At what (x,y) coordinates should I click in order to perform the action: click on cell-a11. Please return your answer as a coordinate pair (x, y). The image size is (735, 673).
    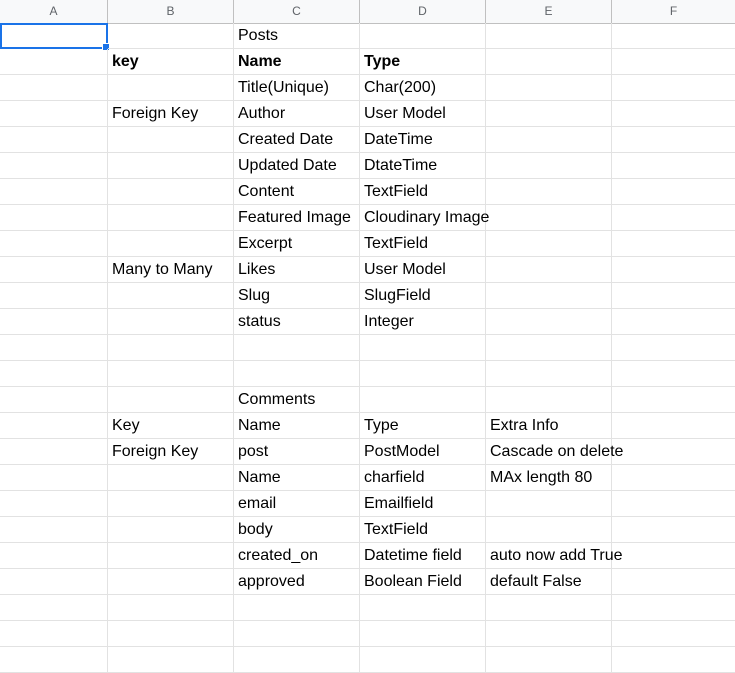
    Looking at the image, I should click on (54, 296).